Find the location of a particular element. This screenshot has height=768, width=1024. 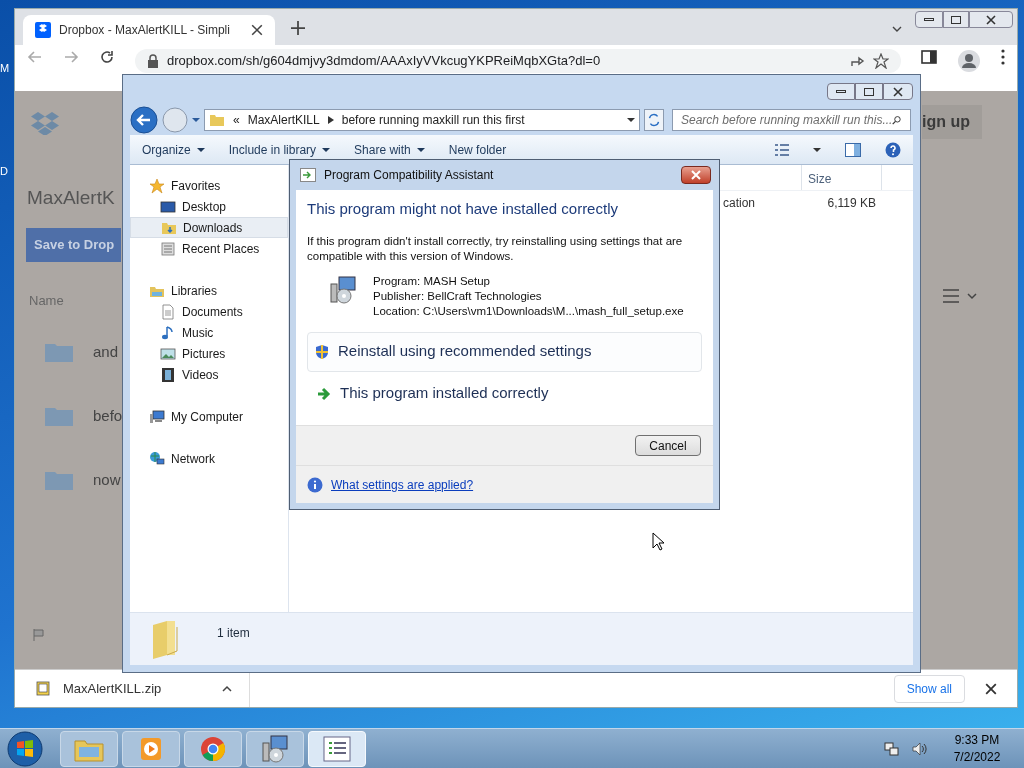

pictures-icon is located at coordinates (168, 353).